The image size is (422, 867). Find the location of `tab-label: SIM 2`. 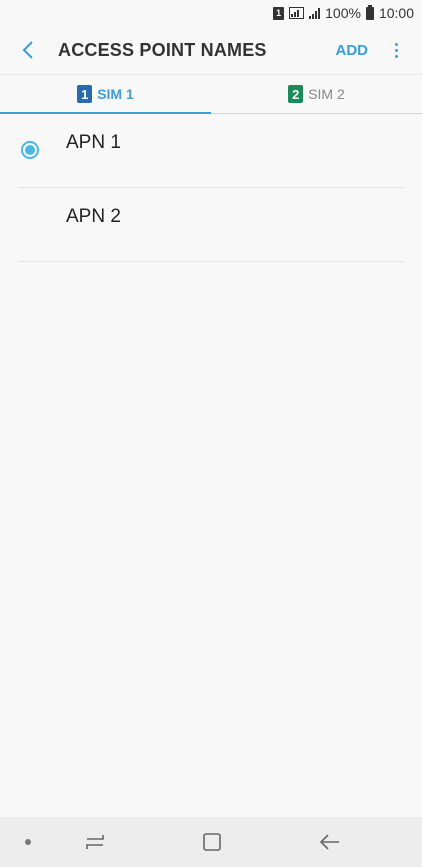

tab-label: SIM 2 is located at coordinates (326, 94).